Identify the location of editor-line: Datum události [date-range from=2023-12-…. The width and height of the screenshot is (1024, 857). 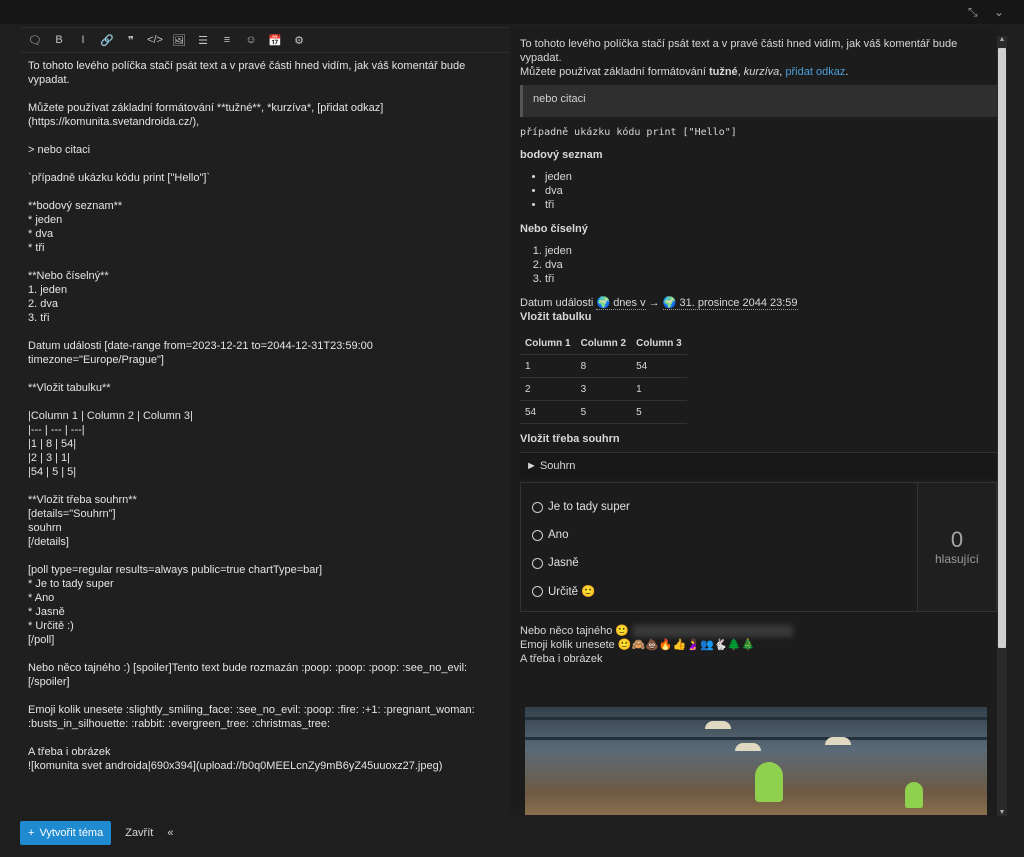
(202, 353).